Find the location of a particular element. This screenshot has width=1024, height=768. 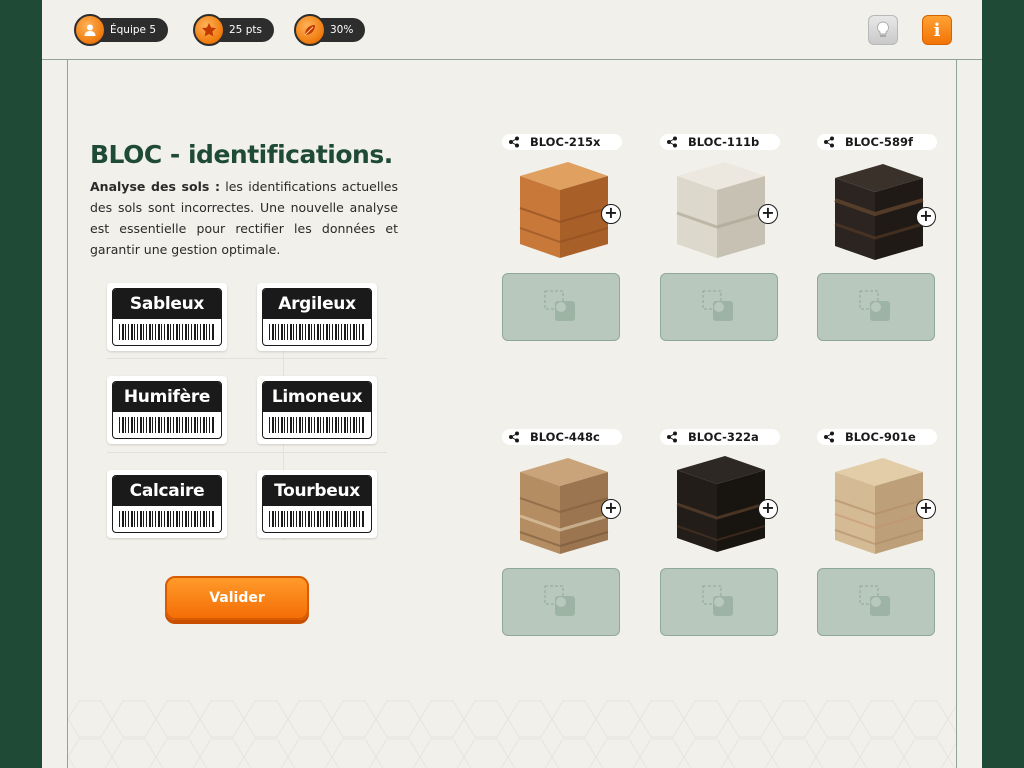

block-id: BLOC-589f is located at coordinates (879, 142).